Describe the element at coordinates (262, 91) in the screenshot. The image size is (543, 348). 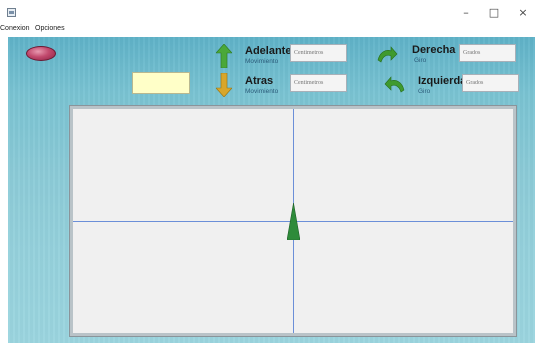
I see `backward-sublabel: Movimiento` at that location.